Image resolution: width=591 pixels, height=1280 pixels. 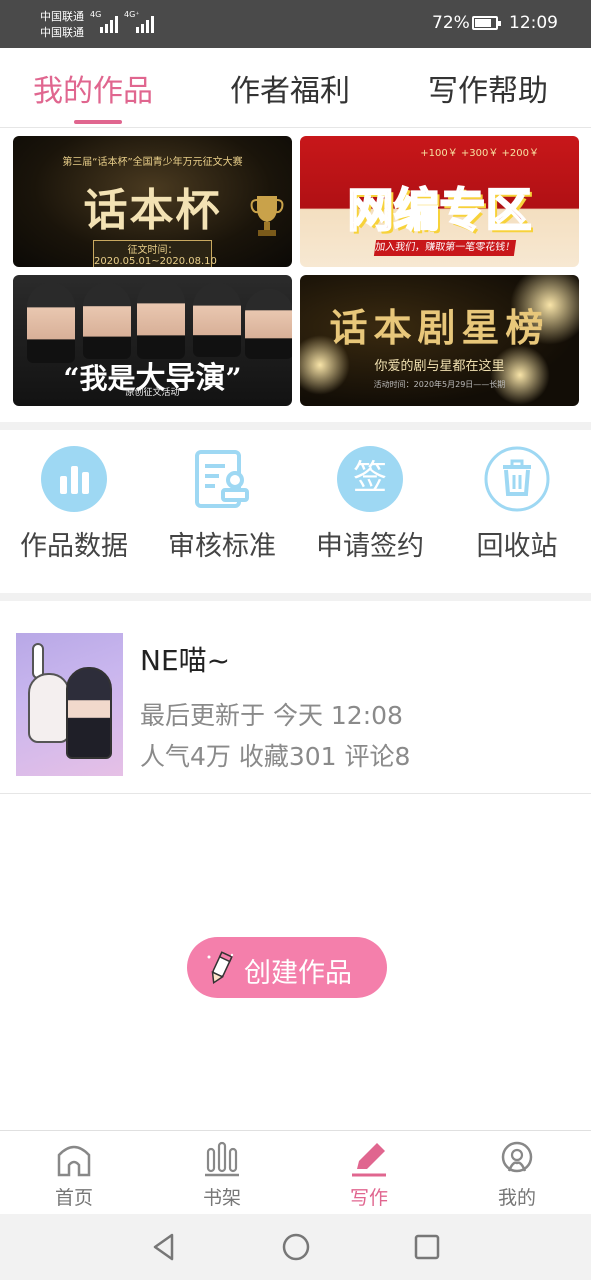 What do you see at coordinates (73, 1198) in the screenshot?
I see `nav-home-label: 首页` at bounding box center [73, 1198].